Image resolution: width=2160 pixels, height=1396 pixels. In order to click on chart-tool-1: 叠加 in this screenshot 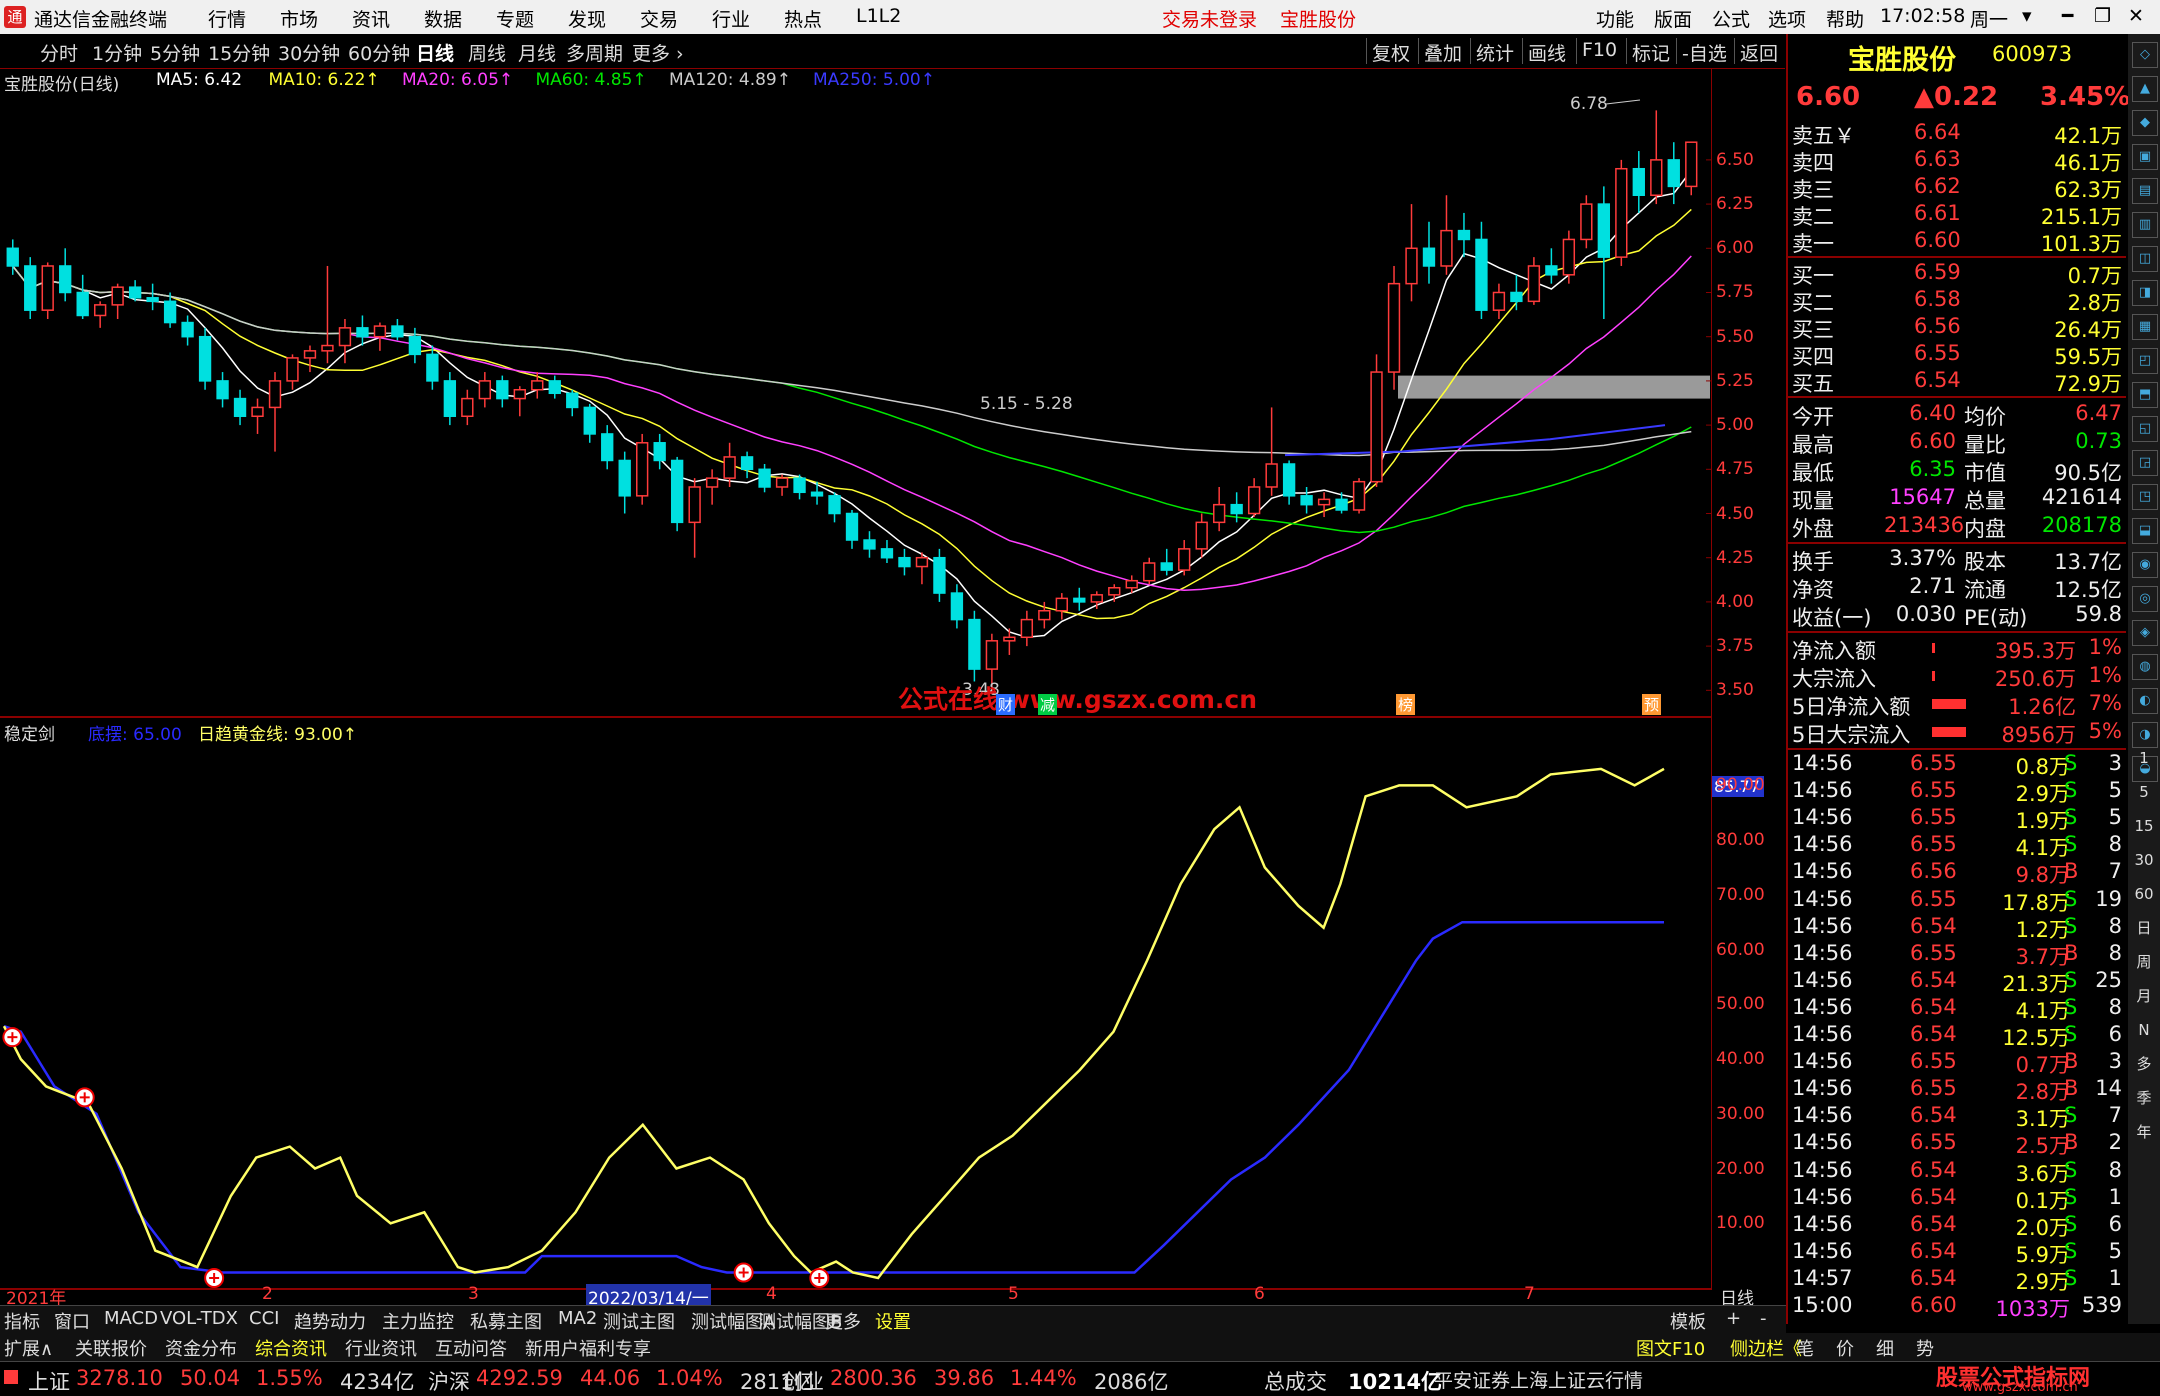, I will do `click(1443, 52)`.